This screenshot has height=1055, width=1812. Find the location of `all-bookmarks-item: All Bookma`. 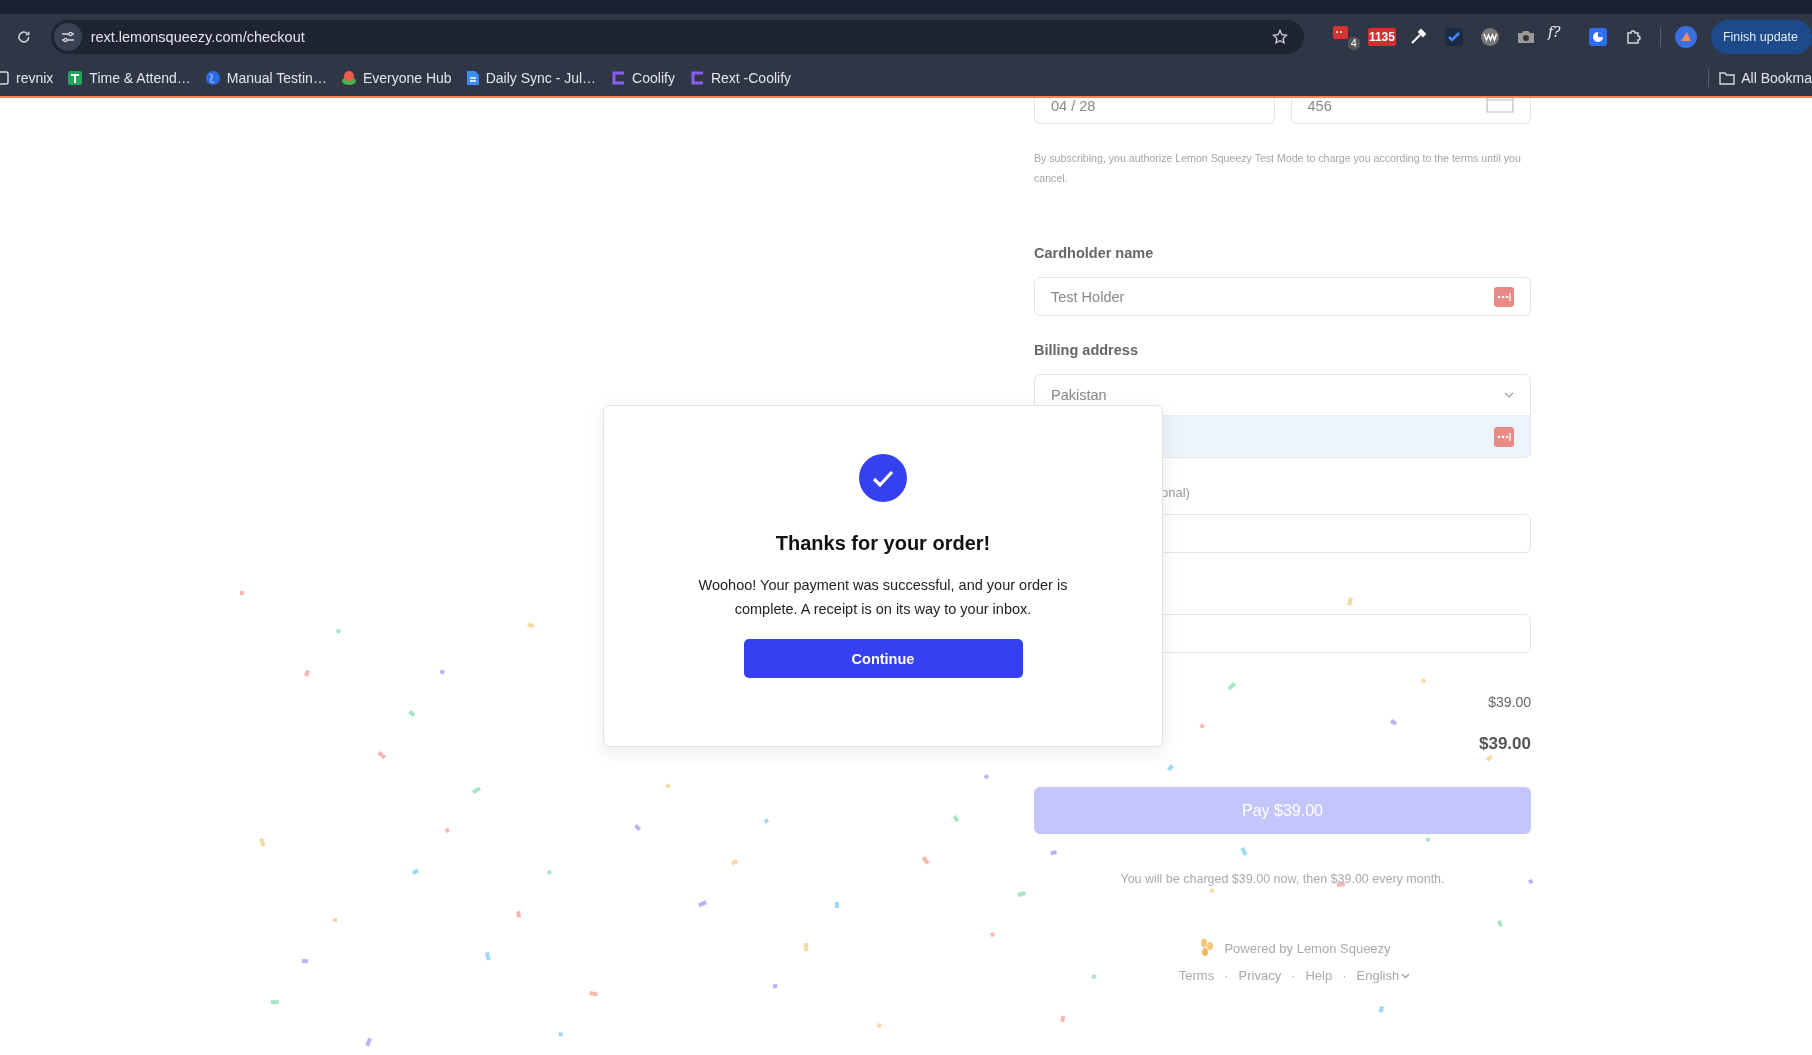

all-bookmarks-item: All Bookma is located at coordinates (1765, 78).